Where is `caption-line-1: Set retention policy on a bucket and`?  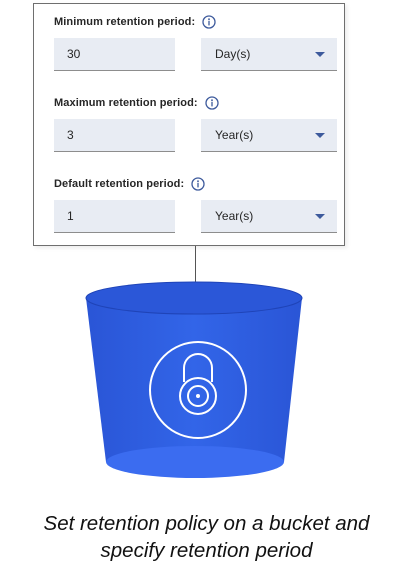
caption-line-1: Set retention policy on a bucket and is located at coordinates (206, 523).